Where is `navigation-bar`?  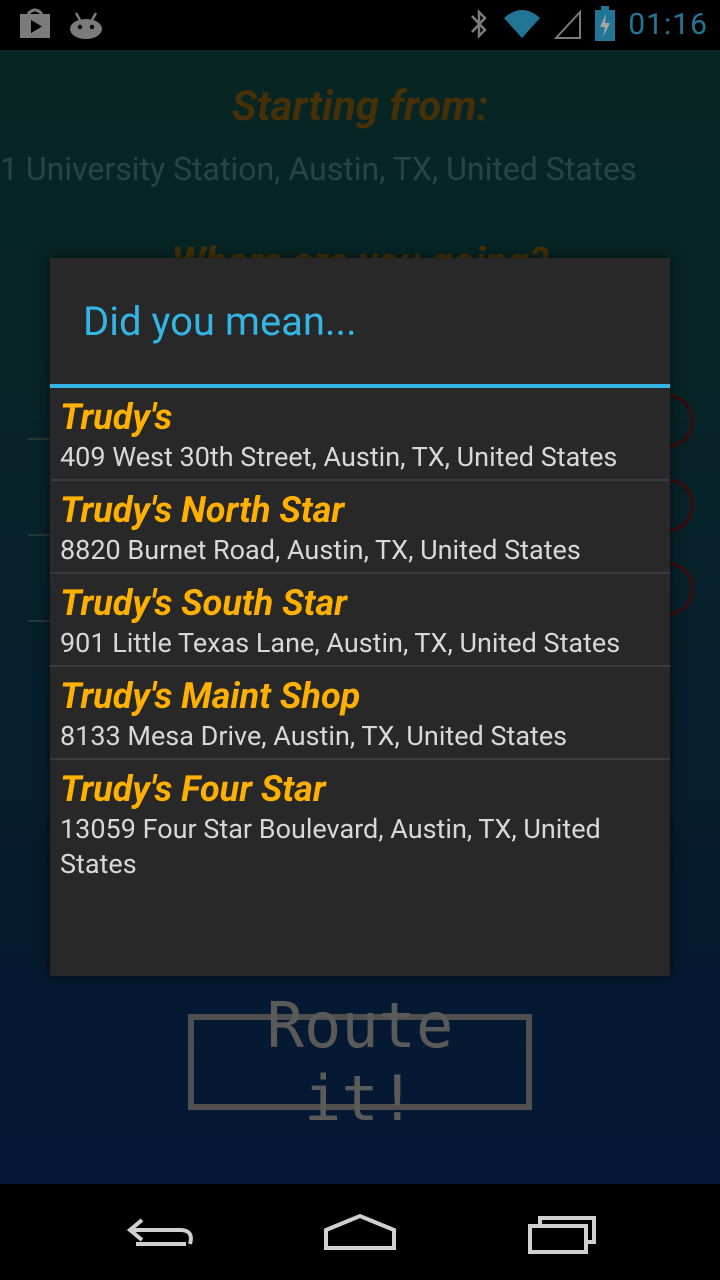 navigation-bar is located at coordinates (360, 1232).